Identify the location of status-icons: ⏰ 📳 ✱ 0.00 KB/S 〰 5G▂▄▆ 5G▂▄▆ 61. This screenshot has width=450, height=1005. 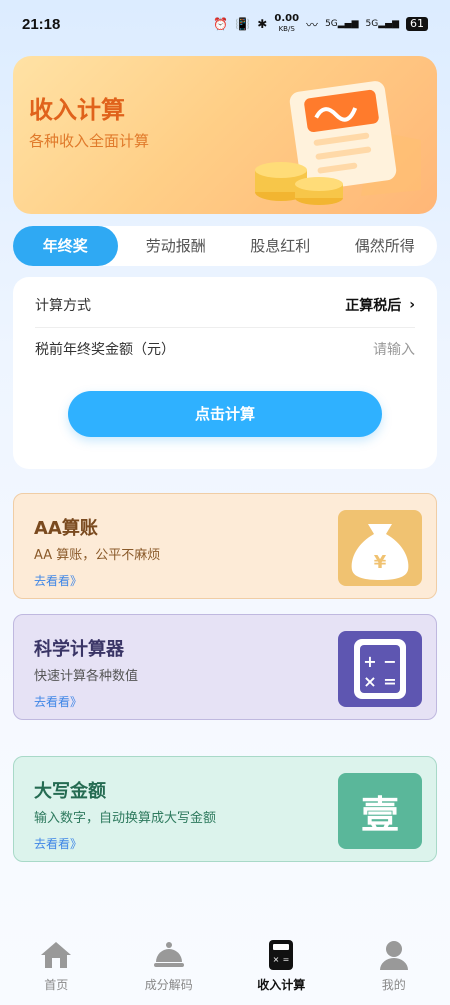
(320, 24).